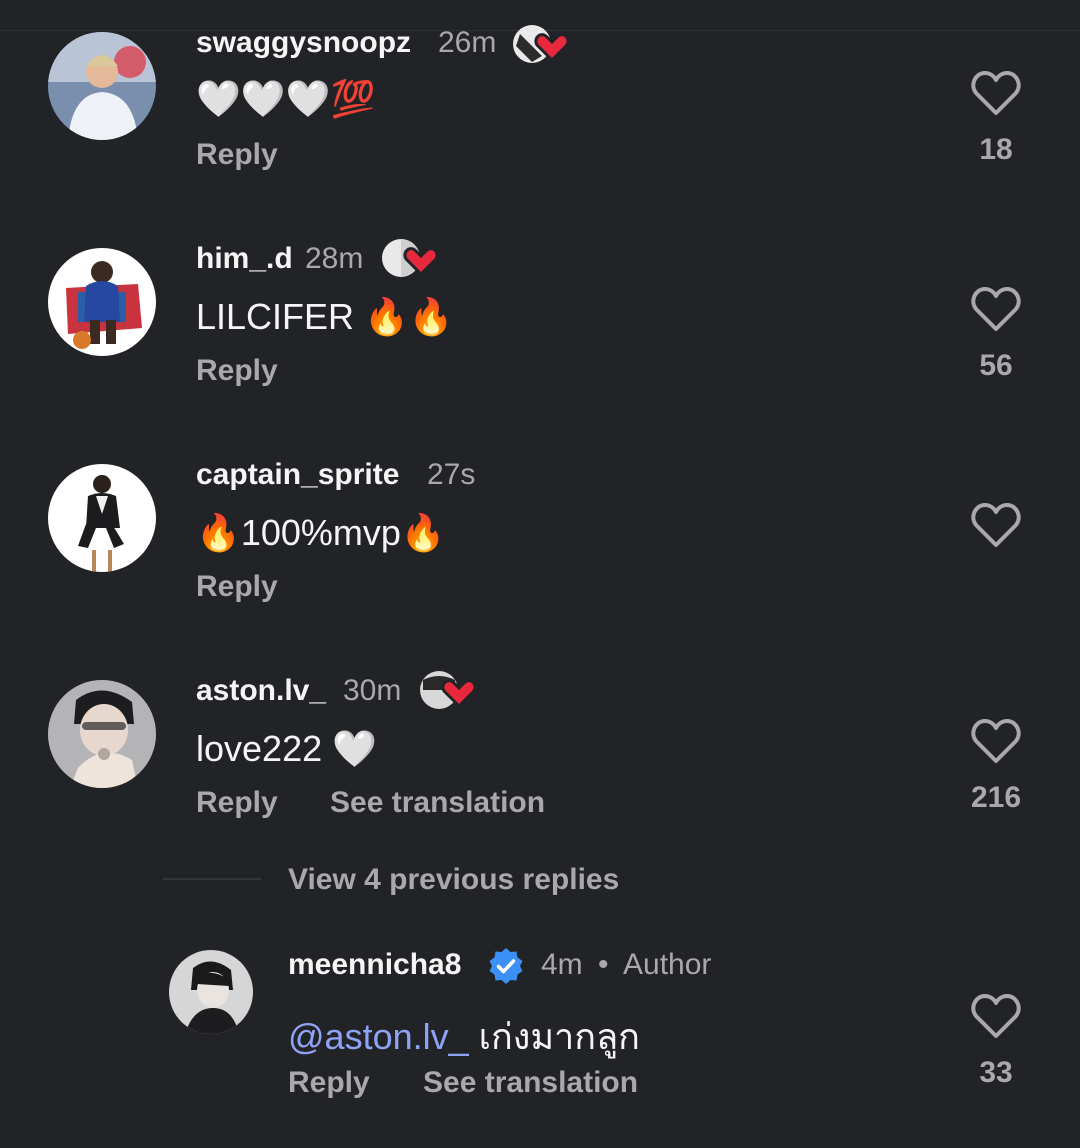  What do you see at coordinates (506, 966) in the screenshot?
I see `verified-badge-icon` at bounding box center [506, 966].